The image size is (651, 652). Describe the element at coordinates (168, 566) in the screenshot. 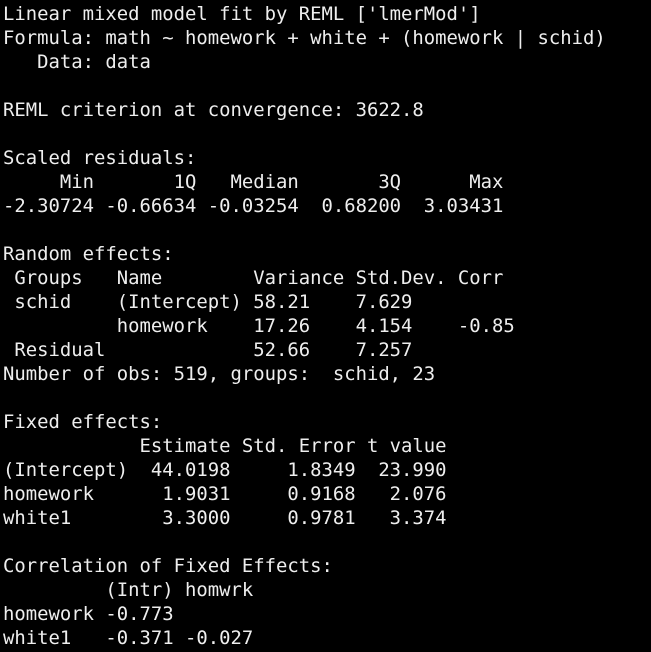

I see `correlation-heading: Correlation of Fixed Effects:` at that location.